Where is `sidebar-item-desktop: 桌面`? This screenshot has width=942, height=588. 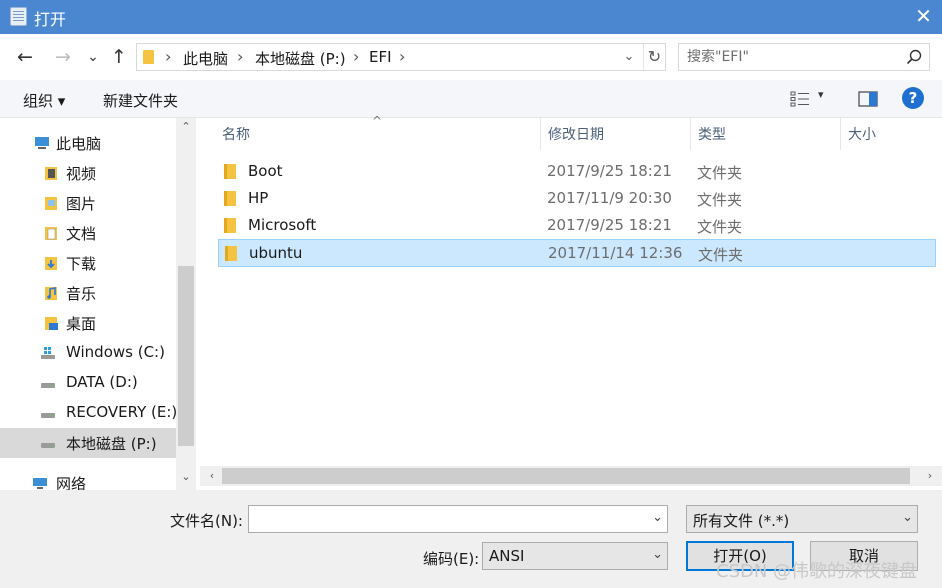
sidebar-item-desktop: 桌面 is located at coordinates (88, 323).